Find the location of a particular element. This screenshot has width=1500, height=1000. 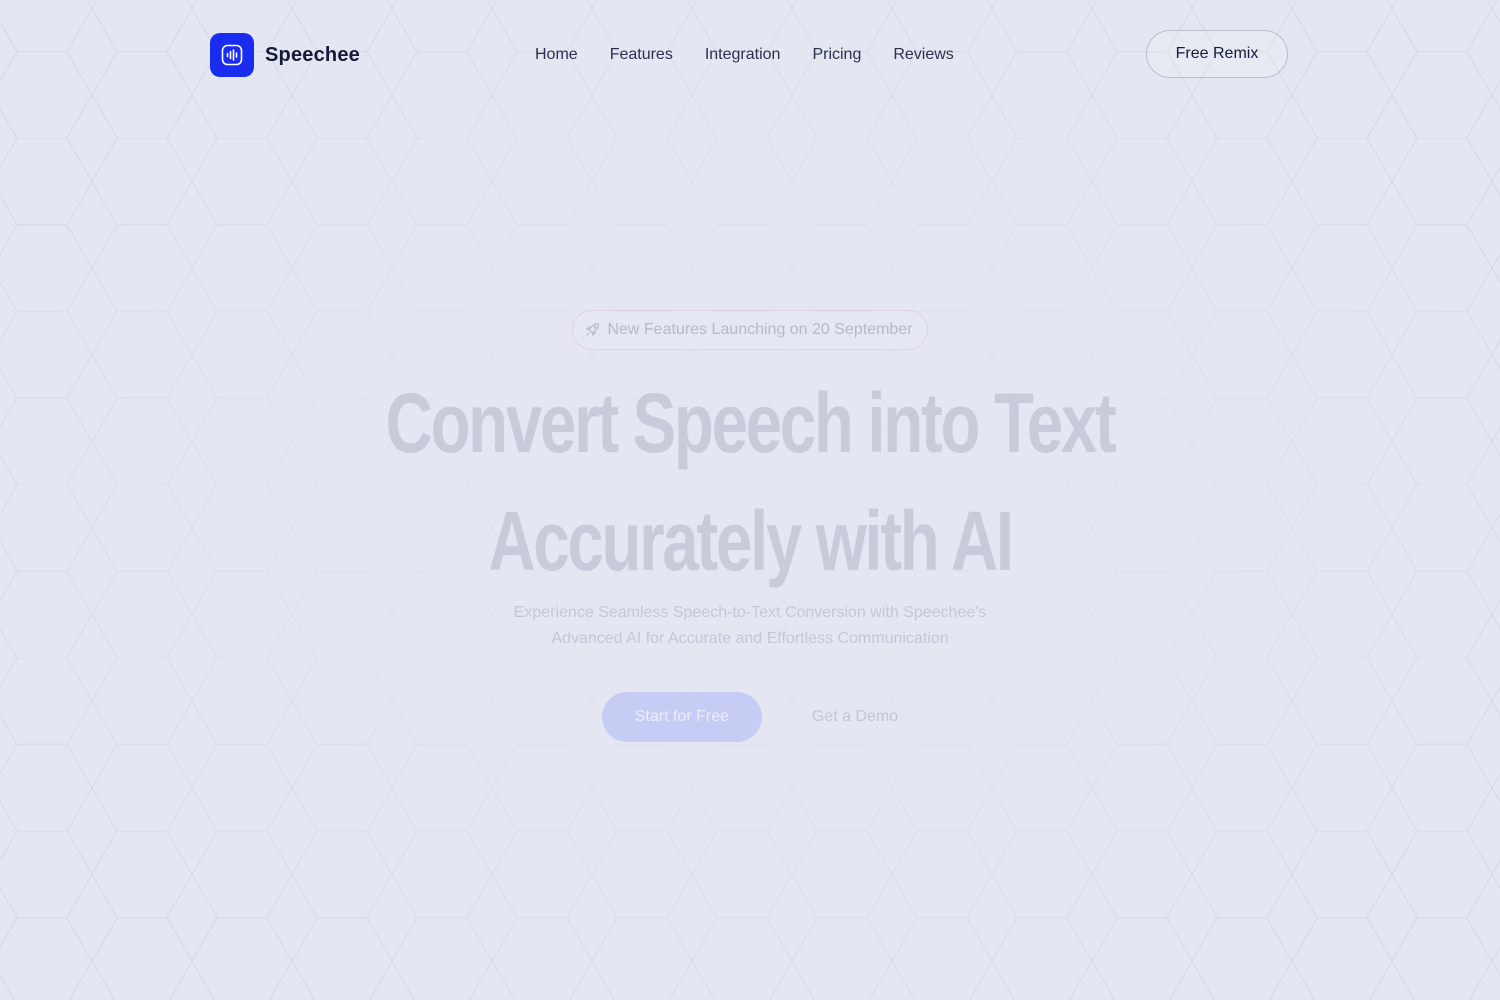

nav-item-features: Features is located at coordinates (641, 55).